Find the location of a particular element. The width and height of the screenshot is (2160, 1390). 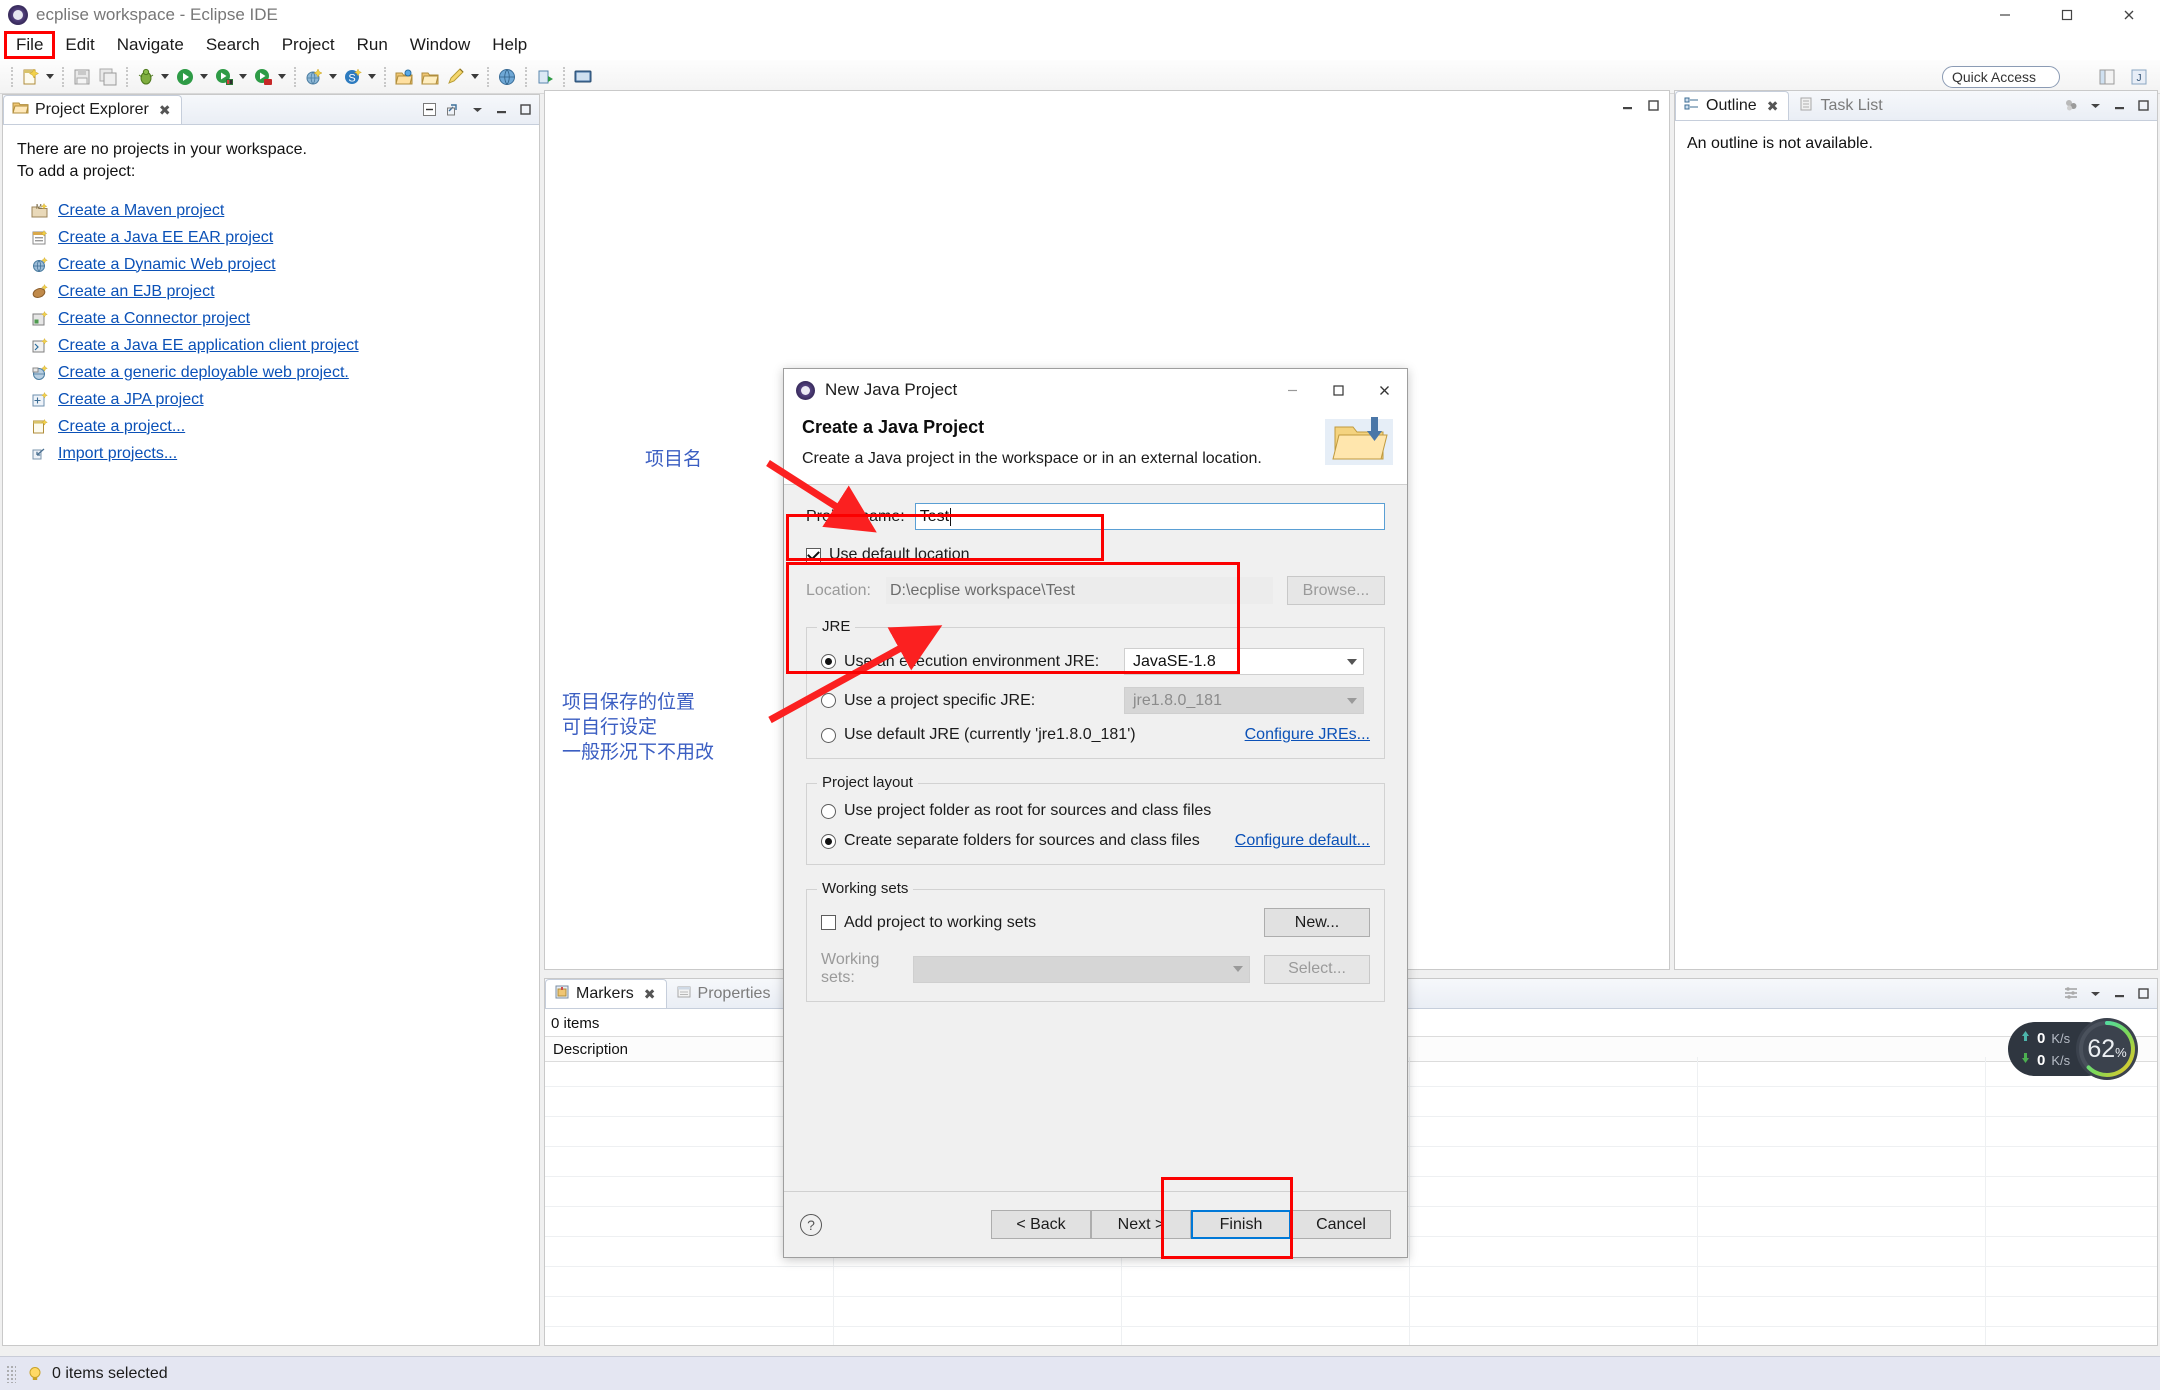

open-type-icon is located at coordinates (404, 77).